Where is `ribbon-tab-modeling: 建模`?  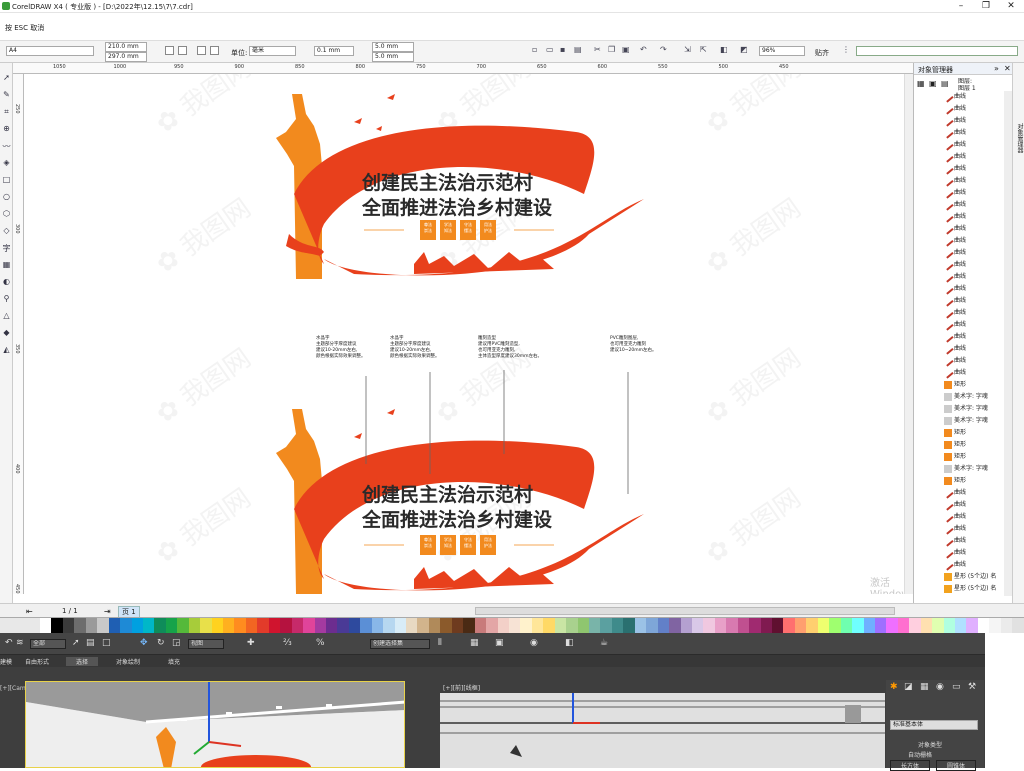
ribbon-tab-modeling: 建模 is located at coordinates (6, 661).